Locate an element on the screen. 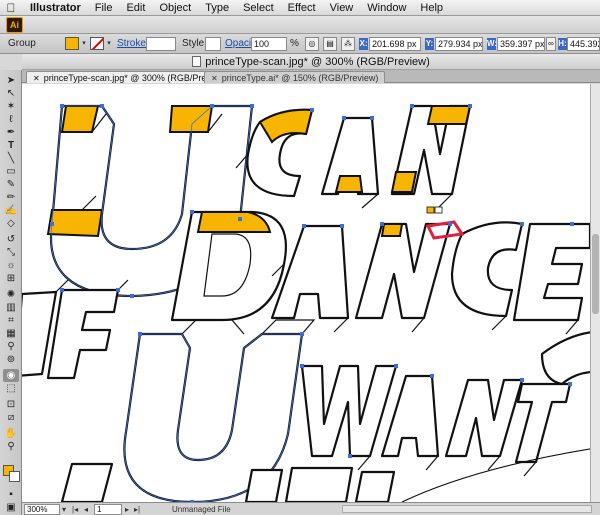  menu-help: Help is located at coordinates (431, 8).